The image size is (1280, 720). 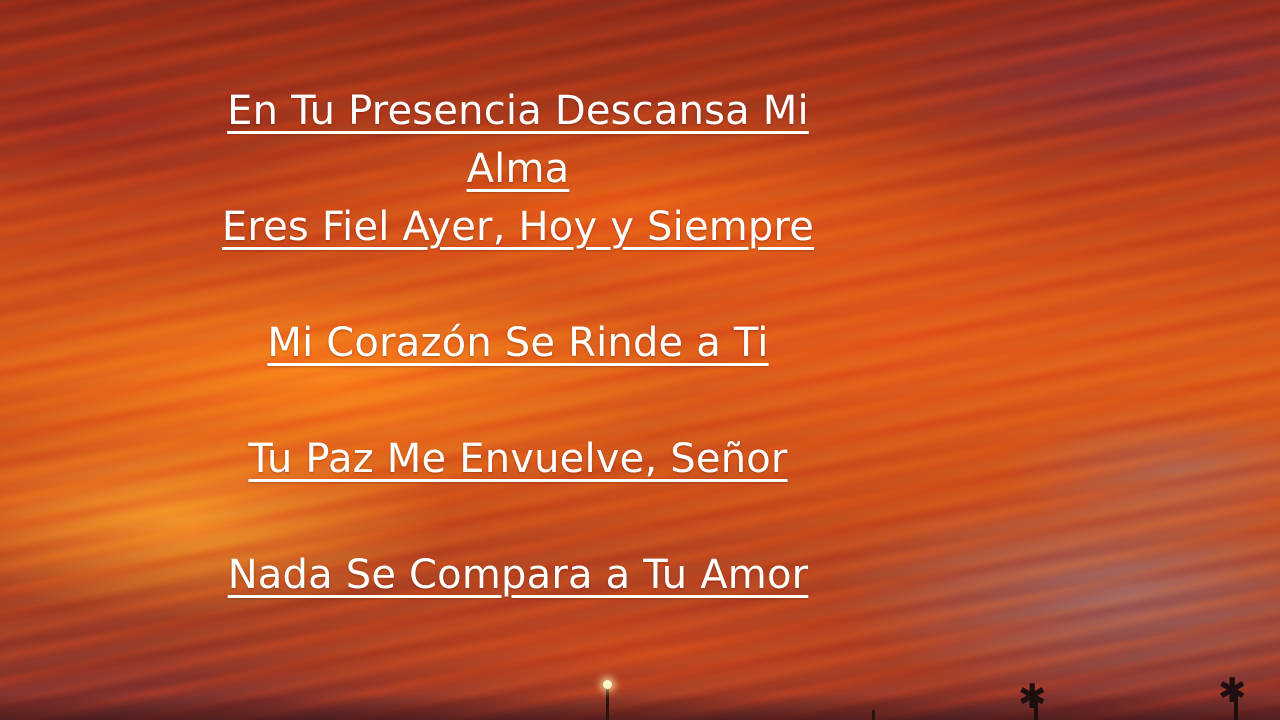 I want to click on lyric-line: Mi Corazón Se Rinde a Ti, so click(x=518, y=343).